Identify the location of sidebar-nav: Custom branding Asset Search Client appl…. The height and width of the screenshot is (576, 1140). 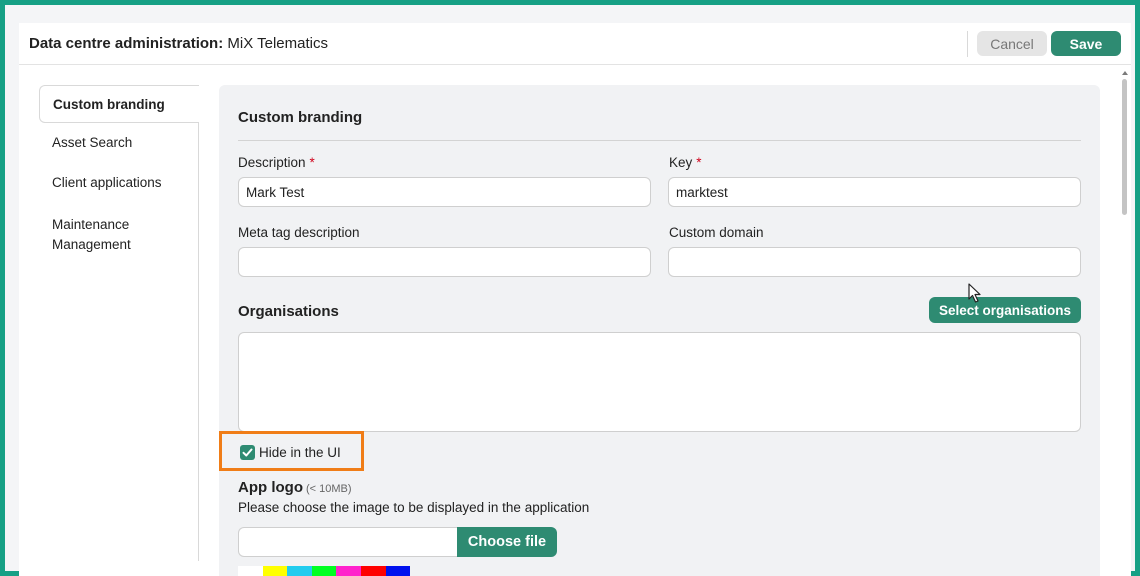
(119, 323).